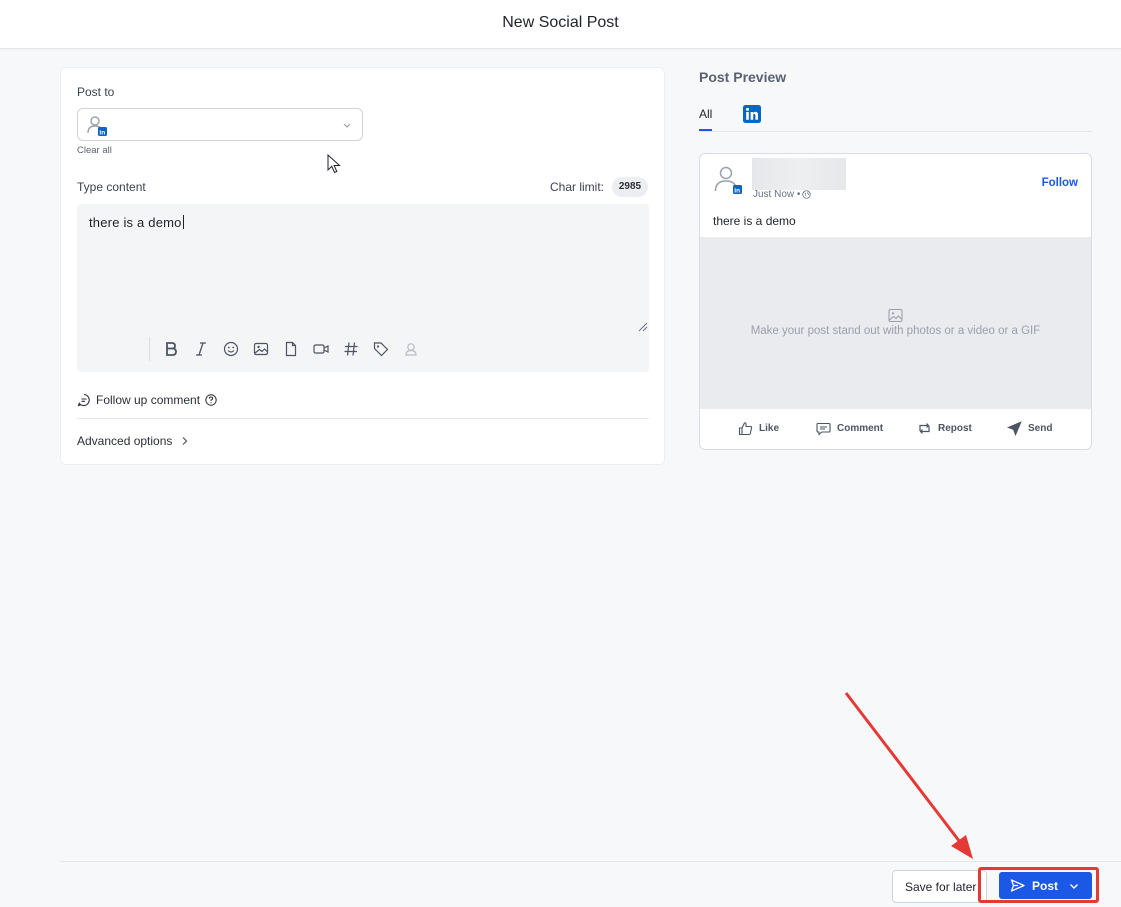 This screenshot has width=1121, height=907. What do you see at coordinates (895, 116) in the screenshot?
I see `preview-tabs: All` at bounding box center [895, 116].